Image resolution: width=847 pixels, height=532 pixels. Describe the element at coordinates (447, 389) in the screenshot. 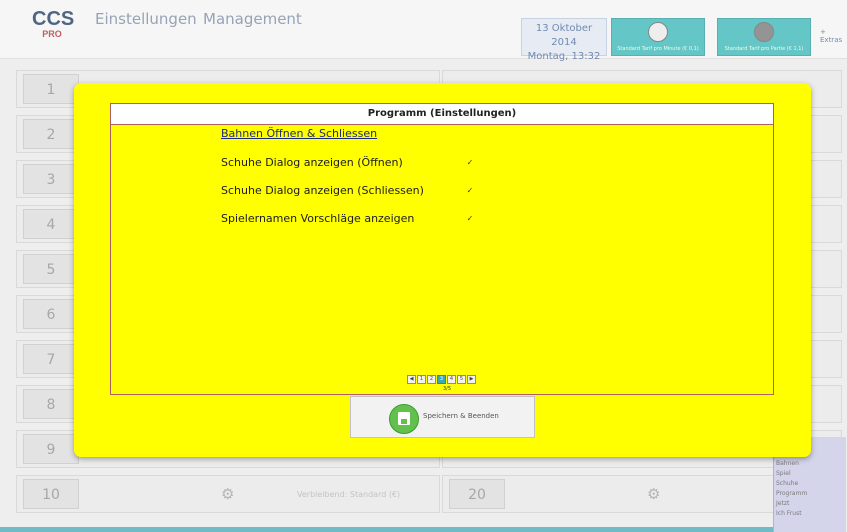

I see `page-info: 3/5` at that location.